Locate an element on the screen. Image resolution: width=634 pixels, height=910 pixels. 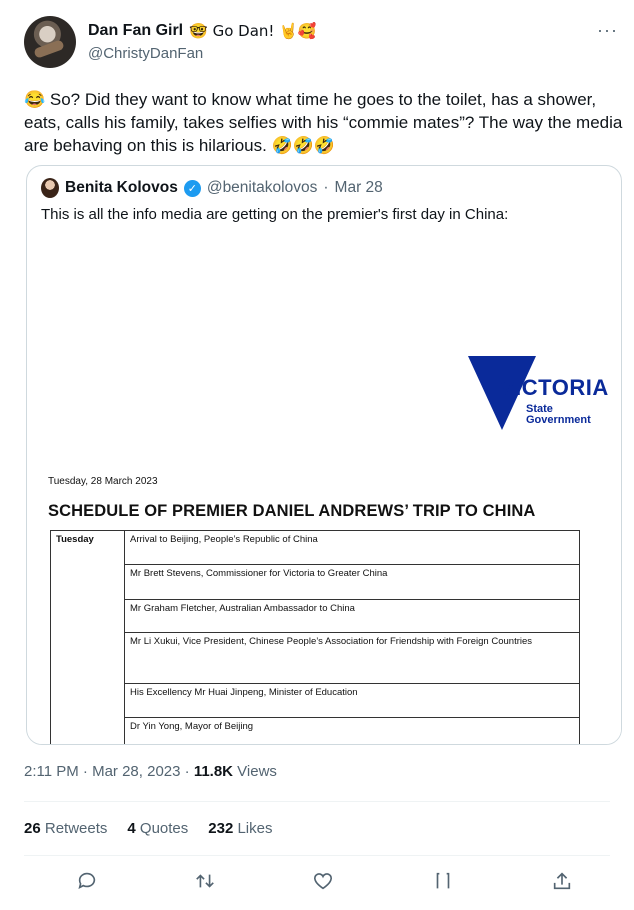
action-bar is located at coordinates (317, 881).